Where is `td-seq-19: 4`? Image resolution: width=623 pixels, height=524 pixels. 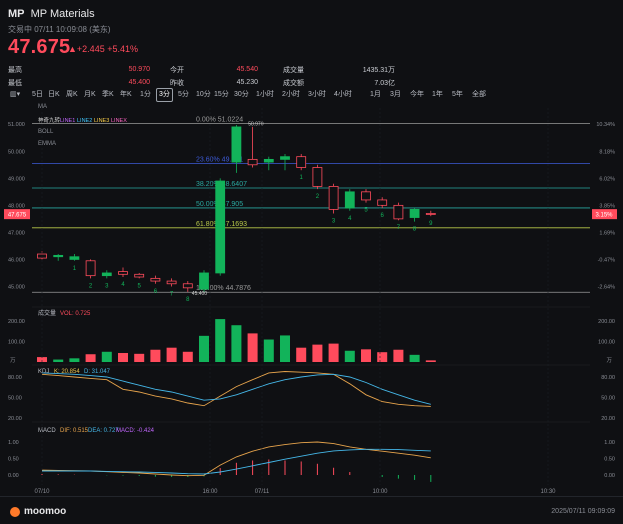
td-seq-19: 4 is located at coordinates (350, 219).